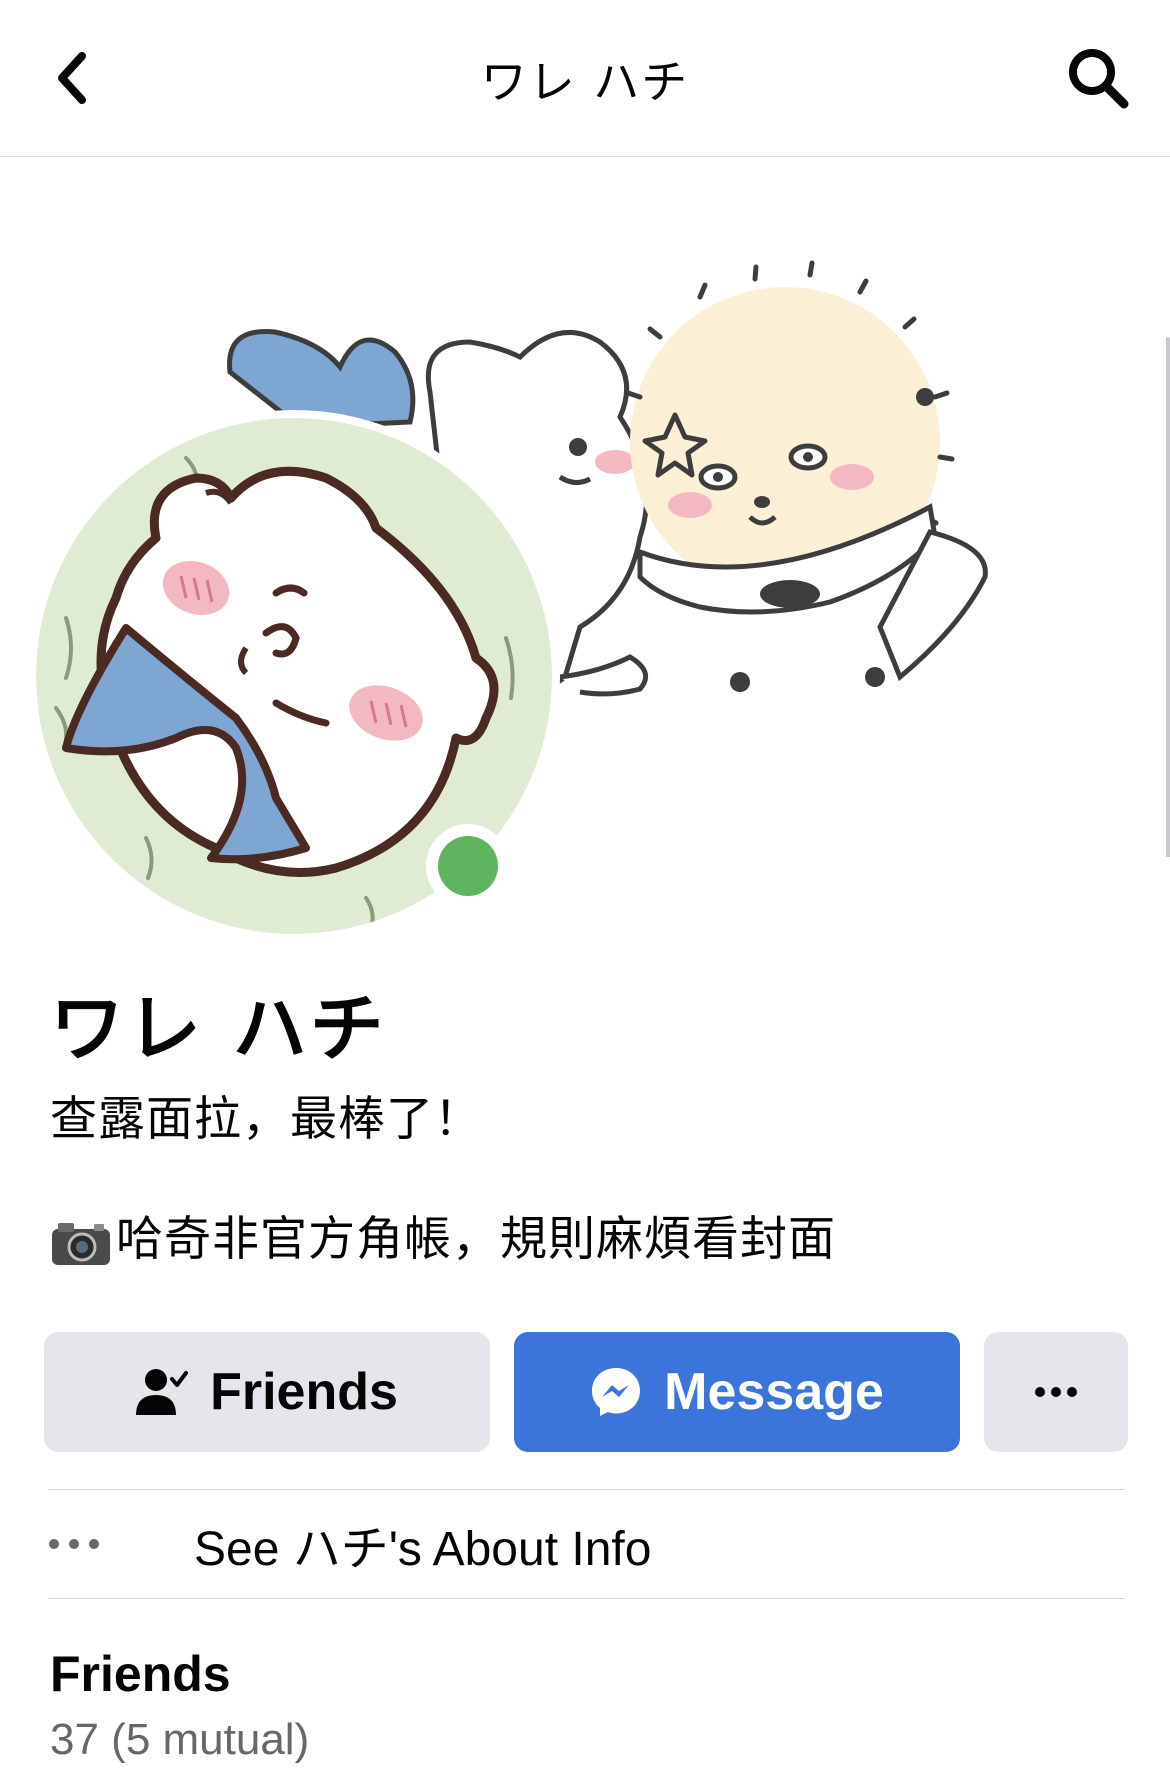 The image size is (1170, 1788). What do you see at coordinates (218, 1029) in the screenshot?
I see `profile-name: ワレ ハチ` at bounding box center [218, 1029].